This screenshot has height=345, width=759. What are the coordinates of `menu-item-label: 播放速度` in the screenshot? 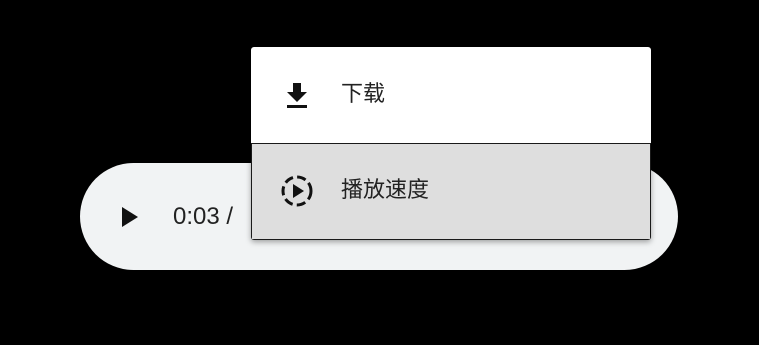 It's located at (385, 190).